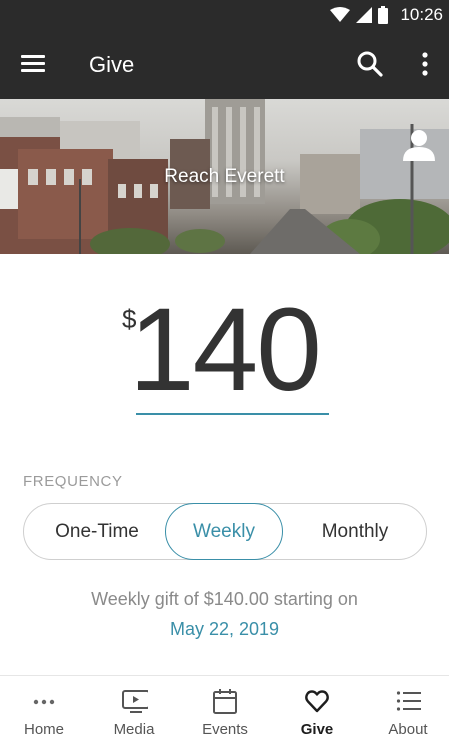 This screenshot has width=449, height=744. I want to click on frequency-label: FREQUENCY, so click(73, 481).